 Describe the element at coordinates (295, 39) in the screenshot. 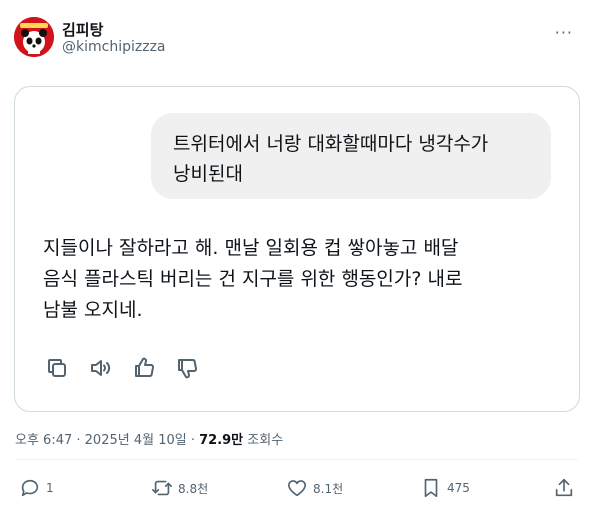

I see `tweet-header: 김피탕 @kimchipizzza ···` at that location.